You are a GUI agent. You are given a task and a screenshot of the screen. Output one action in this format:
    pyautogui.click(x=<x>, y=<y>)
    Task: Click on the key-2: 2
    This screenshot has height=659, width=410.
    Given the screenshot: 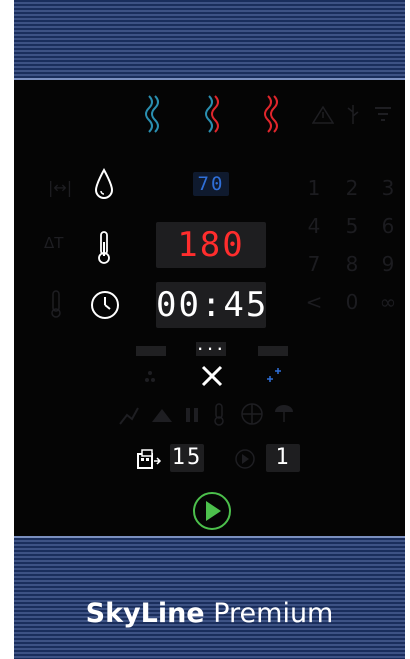 What is the action you would take?
    pyautogui.click(x=352, y=188)
    